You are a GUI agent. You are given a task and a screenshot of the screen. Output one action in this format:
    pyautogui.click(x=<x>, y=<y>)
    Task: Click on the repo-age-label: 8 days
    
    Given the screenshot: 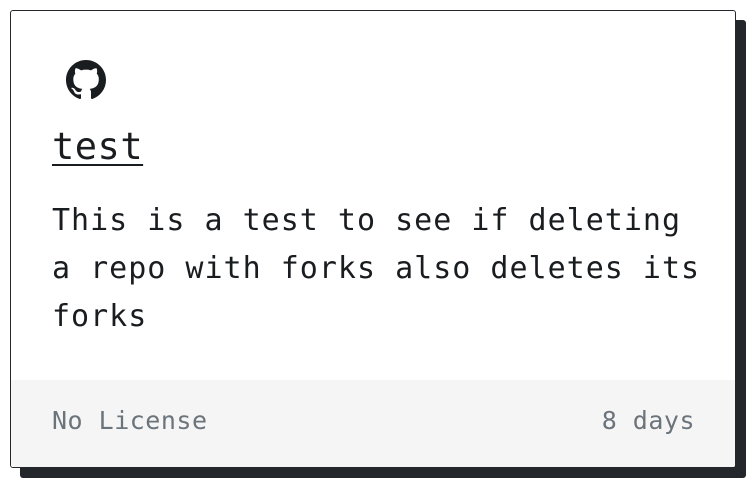 What is the action you would take?
    pyautogui.click(x=648, y=420)
    